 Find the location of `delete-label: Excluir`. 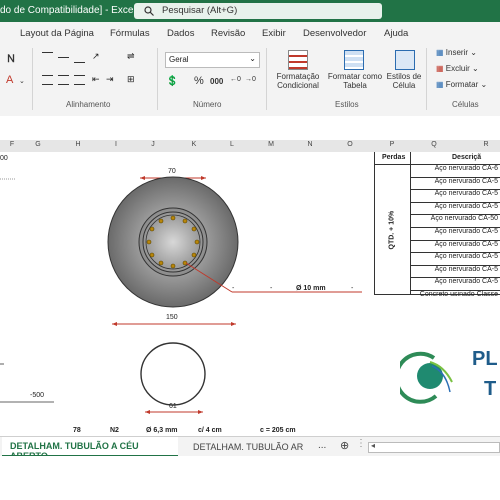

delete-label: Excluir is located at coordinates (457, 68).